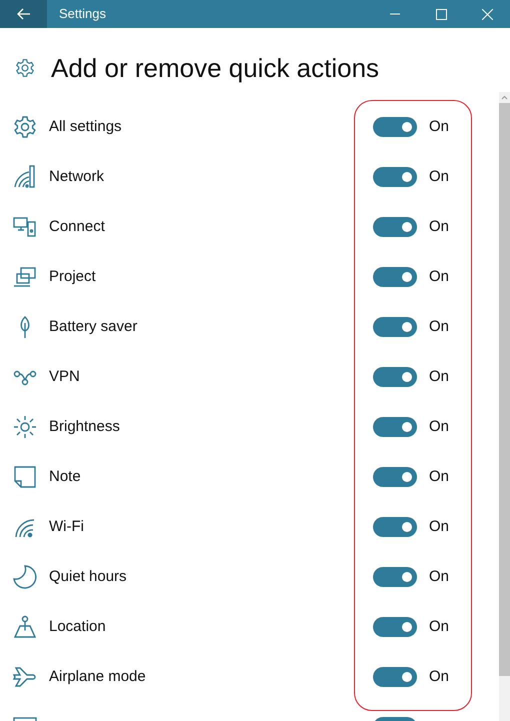 This screenshot has width=510, height=721. I want to click on action-label: Wi-Fi, so click(66, 526).